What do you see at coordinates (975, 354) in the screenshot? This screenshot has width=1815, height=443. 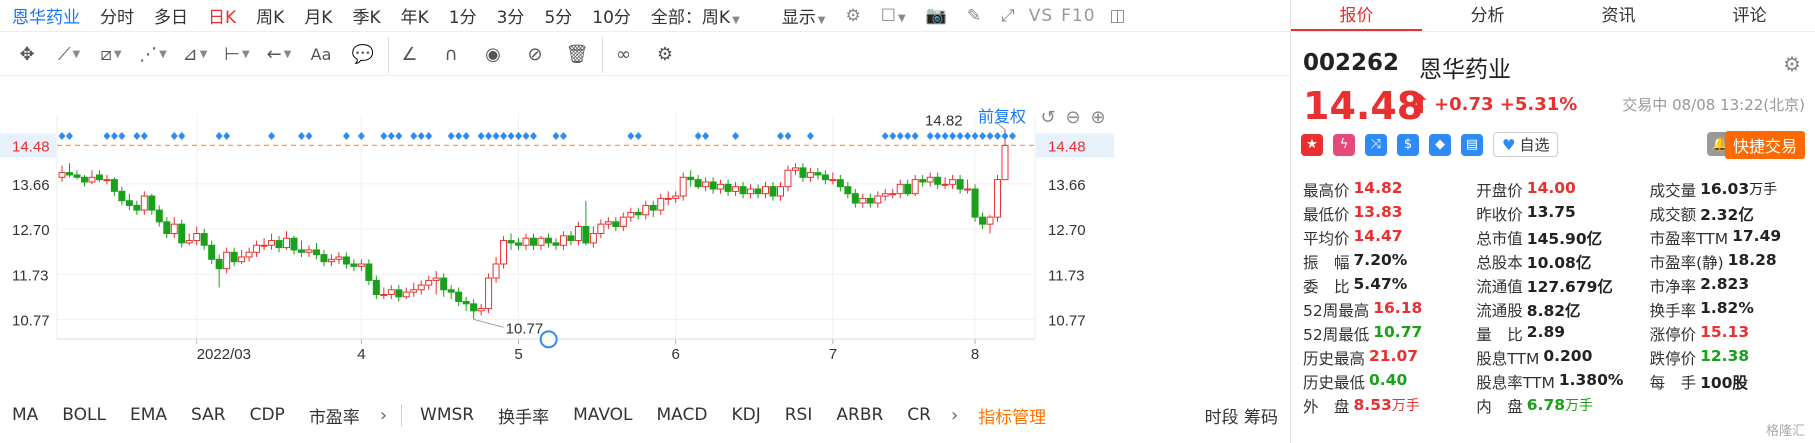 I see `x-tick-label: 8` at bounding box center [975, 354].